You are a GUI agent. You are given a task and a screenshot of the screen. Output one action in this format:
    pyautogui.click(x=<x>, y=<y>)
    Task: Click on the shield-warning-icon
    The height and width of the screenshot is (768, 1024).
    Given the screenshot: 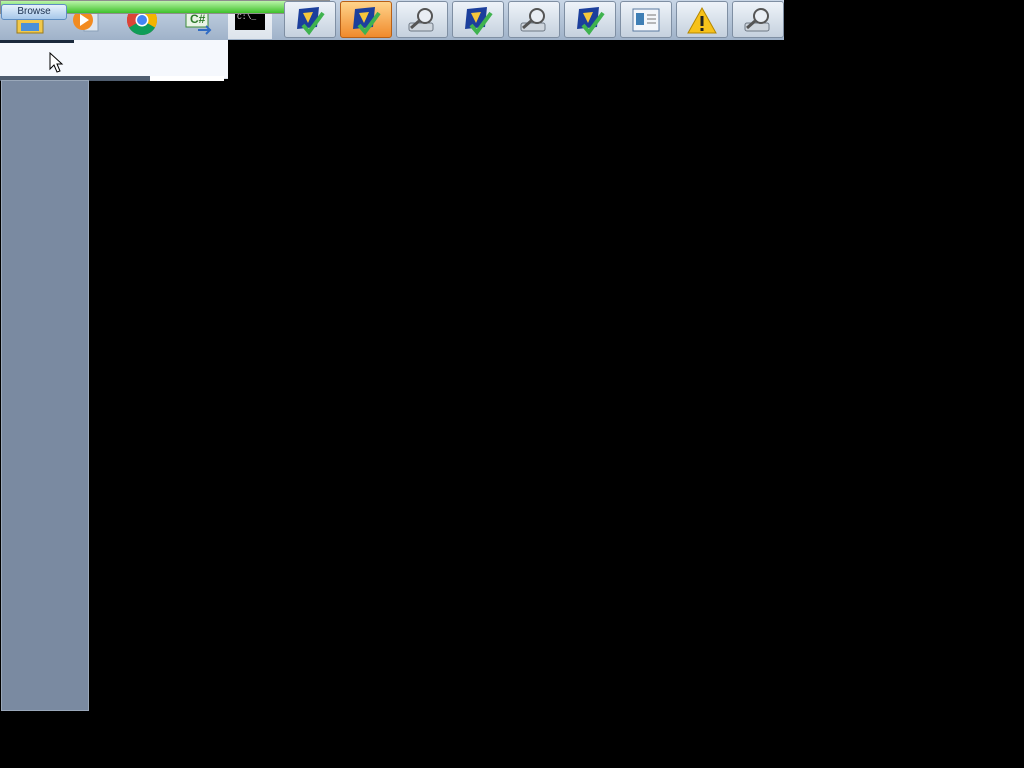 What is the action you would take?
    pyautogui.click(x=367, y=20)
    